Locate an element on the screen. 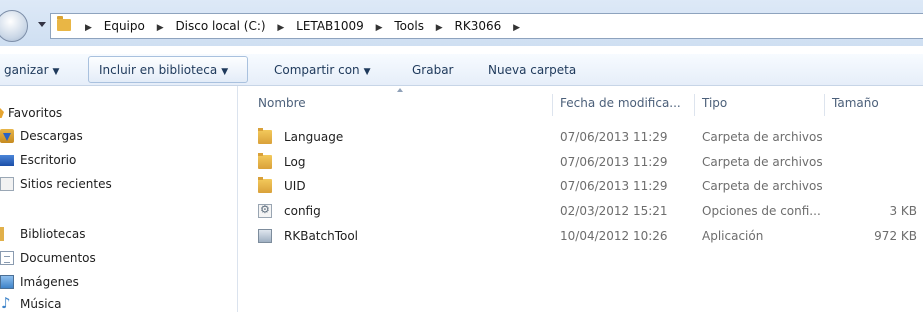 Image resolution: width=923 pixels, height=314 pixels. breadcrumb-disco-local: Disco local (C:) is located at coordinates (220, 26).